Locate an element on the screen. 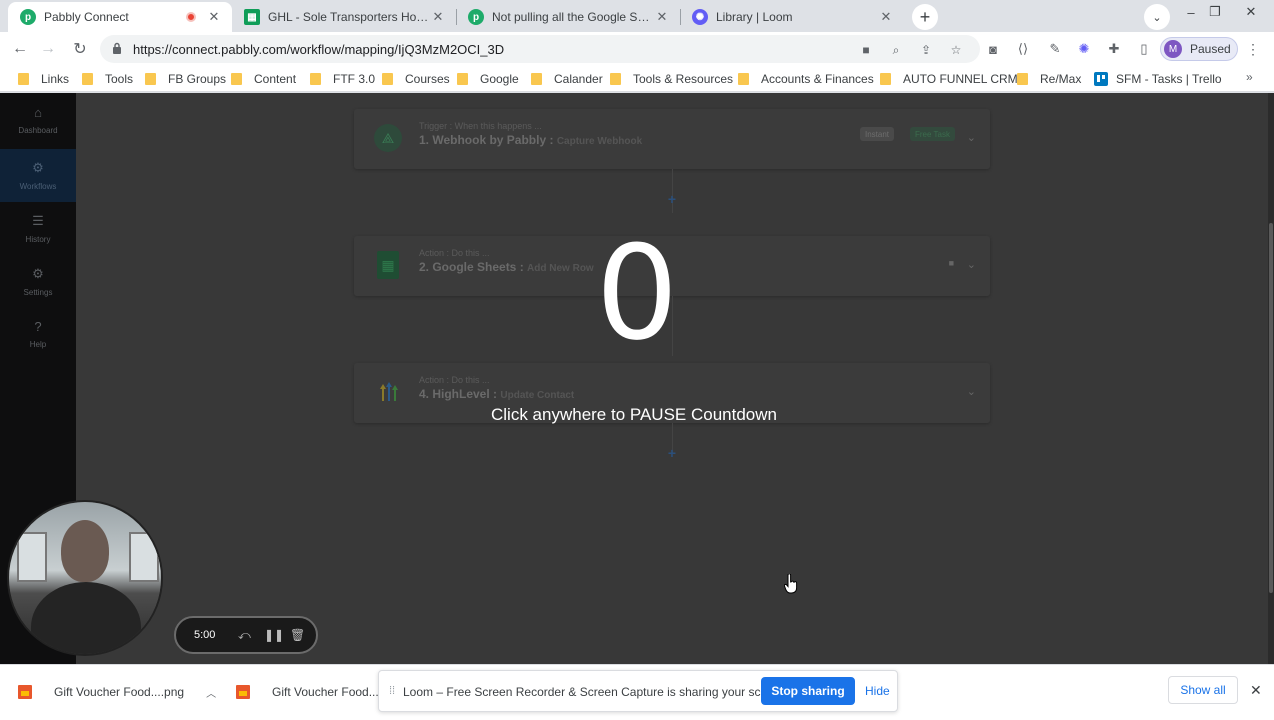  sidebar-item-help: ? Help is located at coordinates (38, 333).